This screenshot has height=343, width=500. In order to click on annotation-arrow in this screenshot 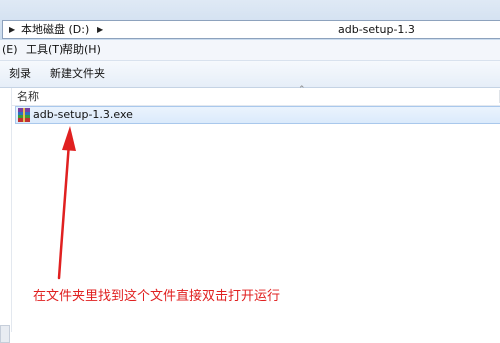, I will do `click(66, 203)`.